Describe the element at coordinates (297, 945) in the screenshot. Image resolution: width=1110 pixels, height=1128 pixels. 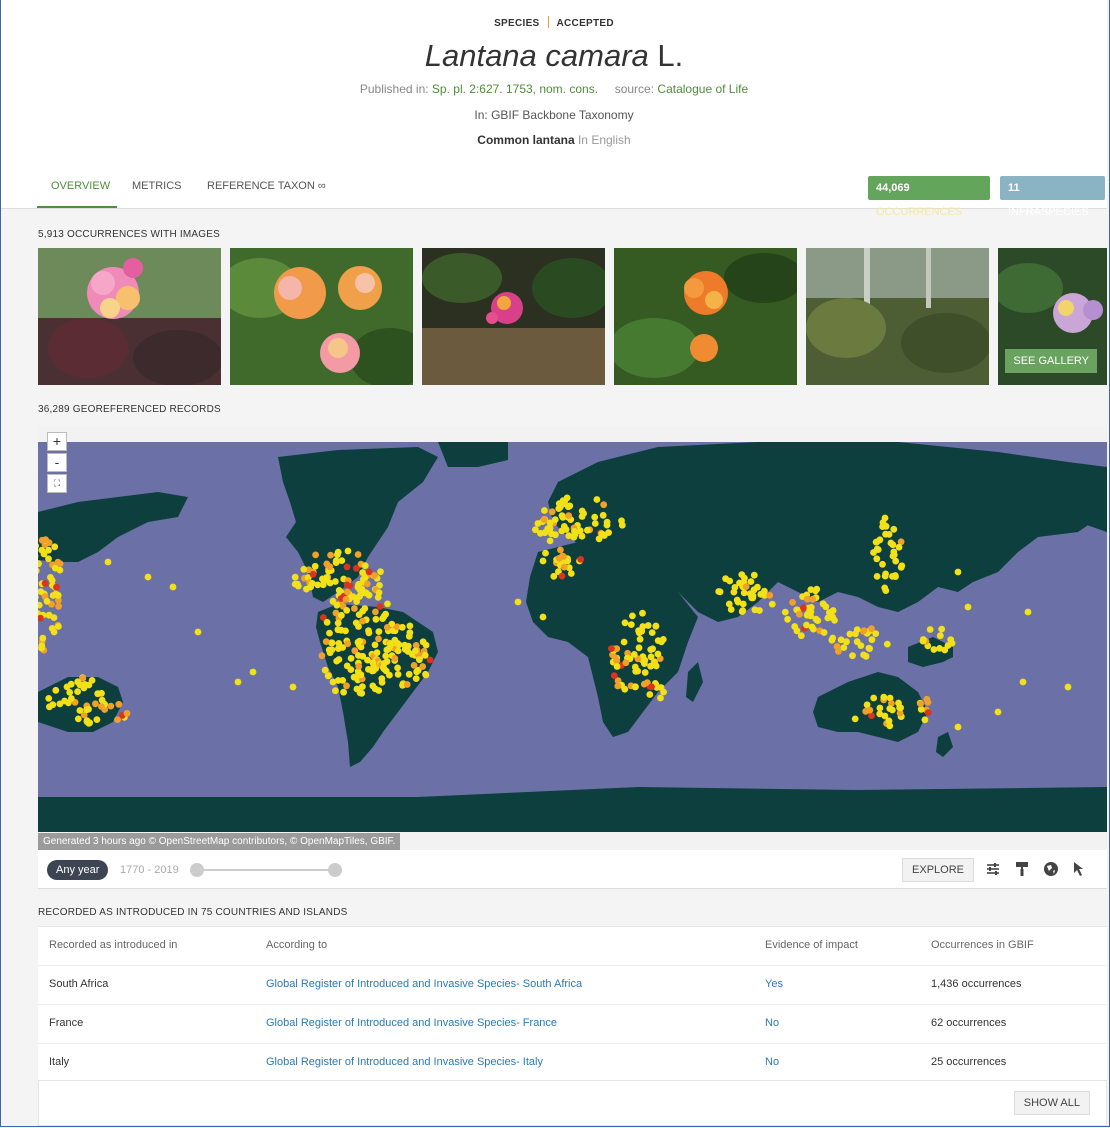
I see `col-header-source: According to` at that location.